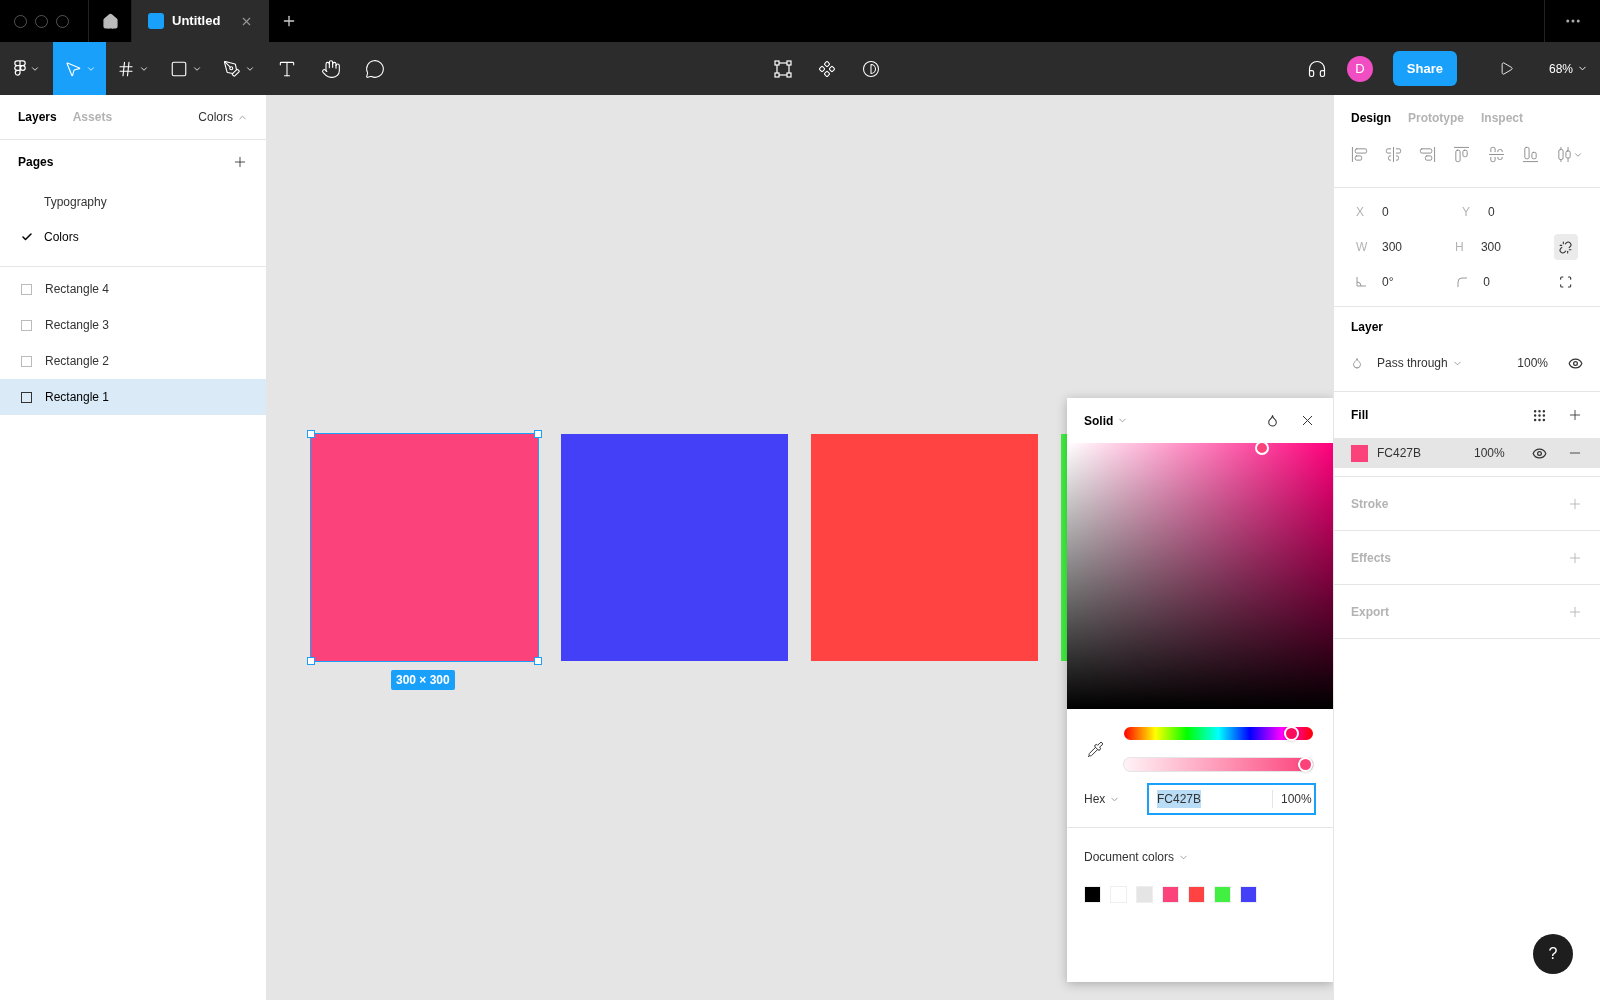 Image resolution: width=1600 pixels, height=1000 pixels. What do you see at coordinates (133, 201) in the screenshot?
I see `page-item: Typography` at bounding box center [133, 201].